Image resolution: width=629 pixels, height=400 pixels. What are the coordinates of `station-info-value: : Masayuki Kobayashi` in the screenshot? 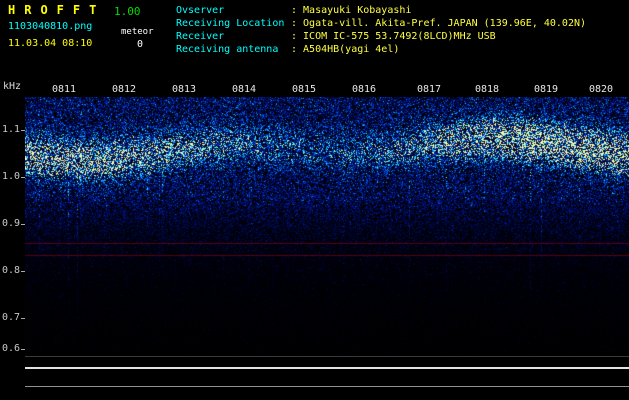 It's located at (351, 10).